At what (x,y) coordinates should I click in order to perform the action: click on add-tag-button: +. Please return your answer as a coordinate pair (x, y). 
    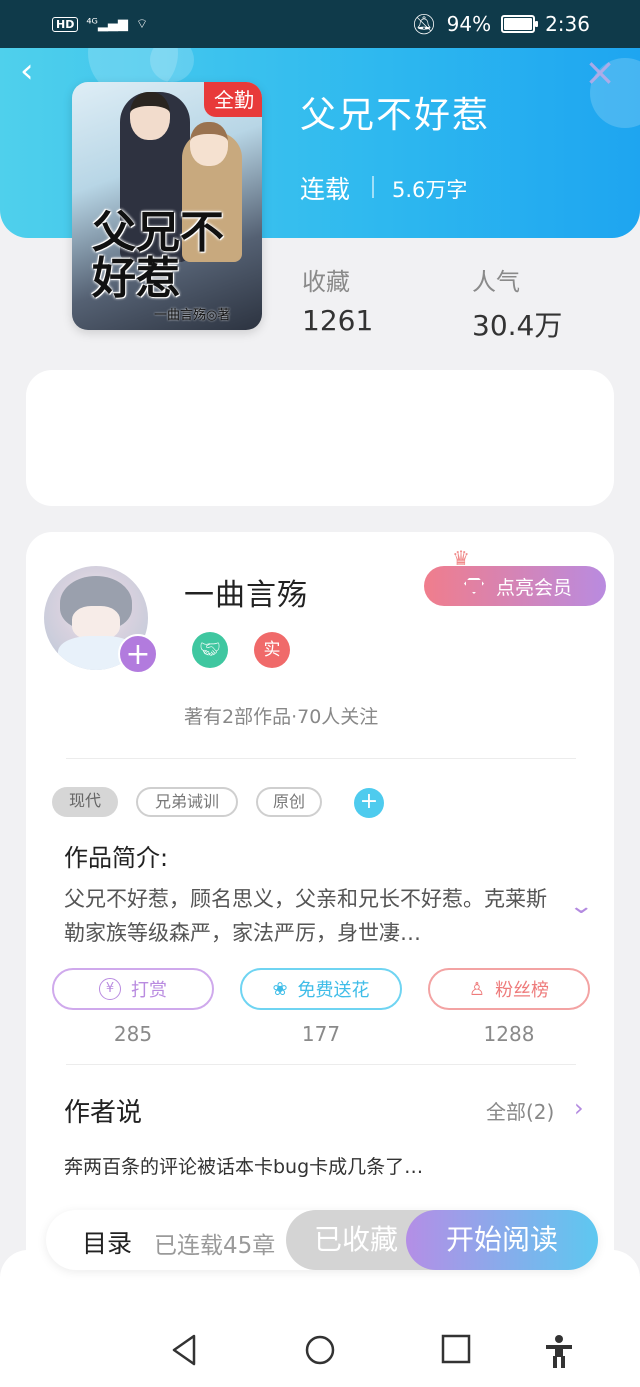
    Looking at the image, I should click on (369, 803).